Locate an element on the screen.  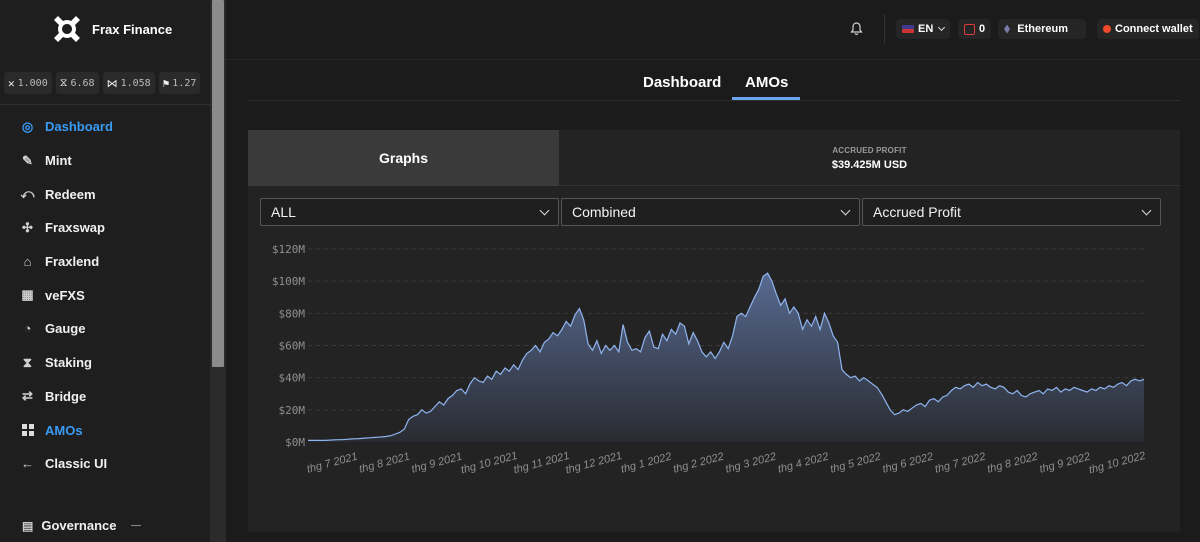
token-fxs: ⧖ 6.68 is located at coordinates (77, 83).